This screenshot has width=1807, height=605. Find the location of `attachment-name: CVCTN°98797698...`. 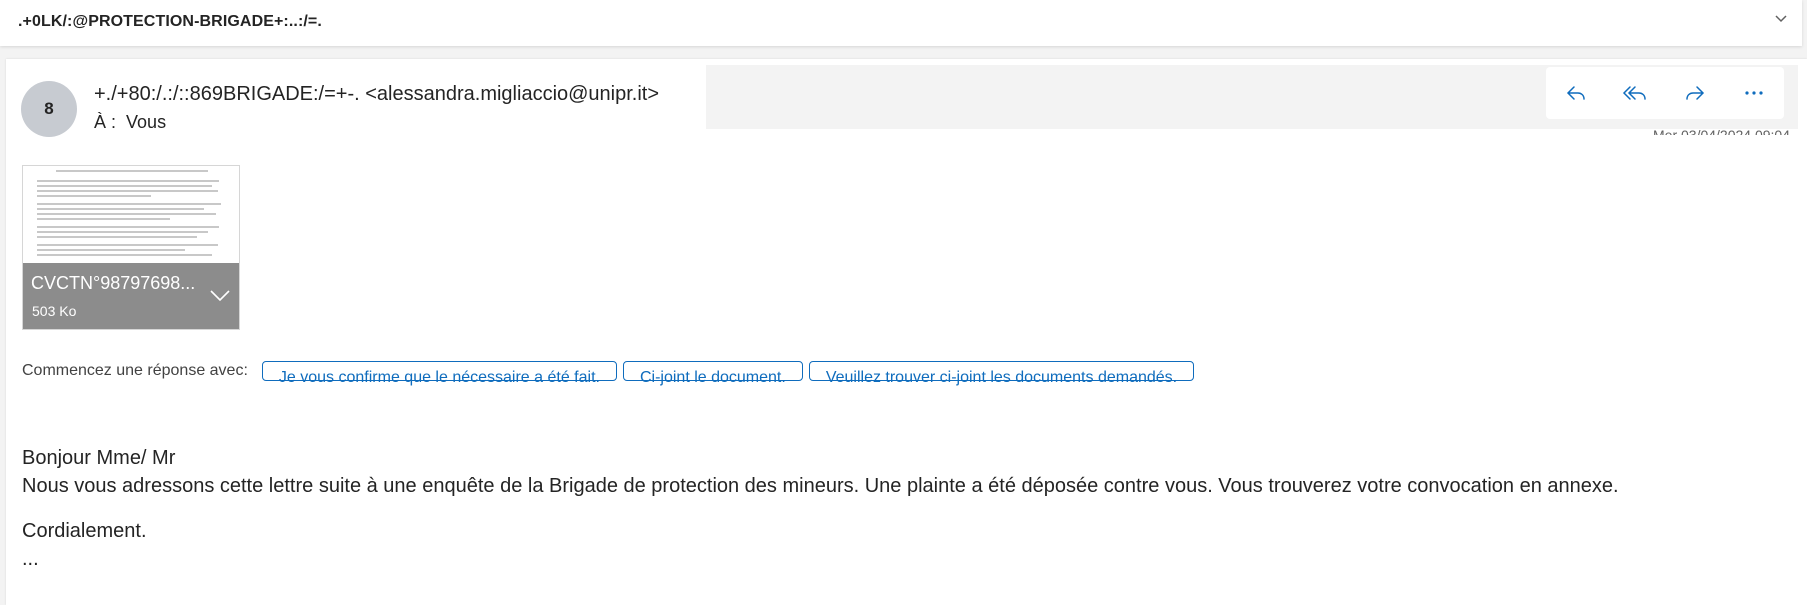

attachment-name: CVCTN°98797698... is located at coordinates (113, 283).